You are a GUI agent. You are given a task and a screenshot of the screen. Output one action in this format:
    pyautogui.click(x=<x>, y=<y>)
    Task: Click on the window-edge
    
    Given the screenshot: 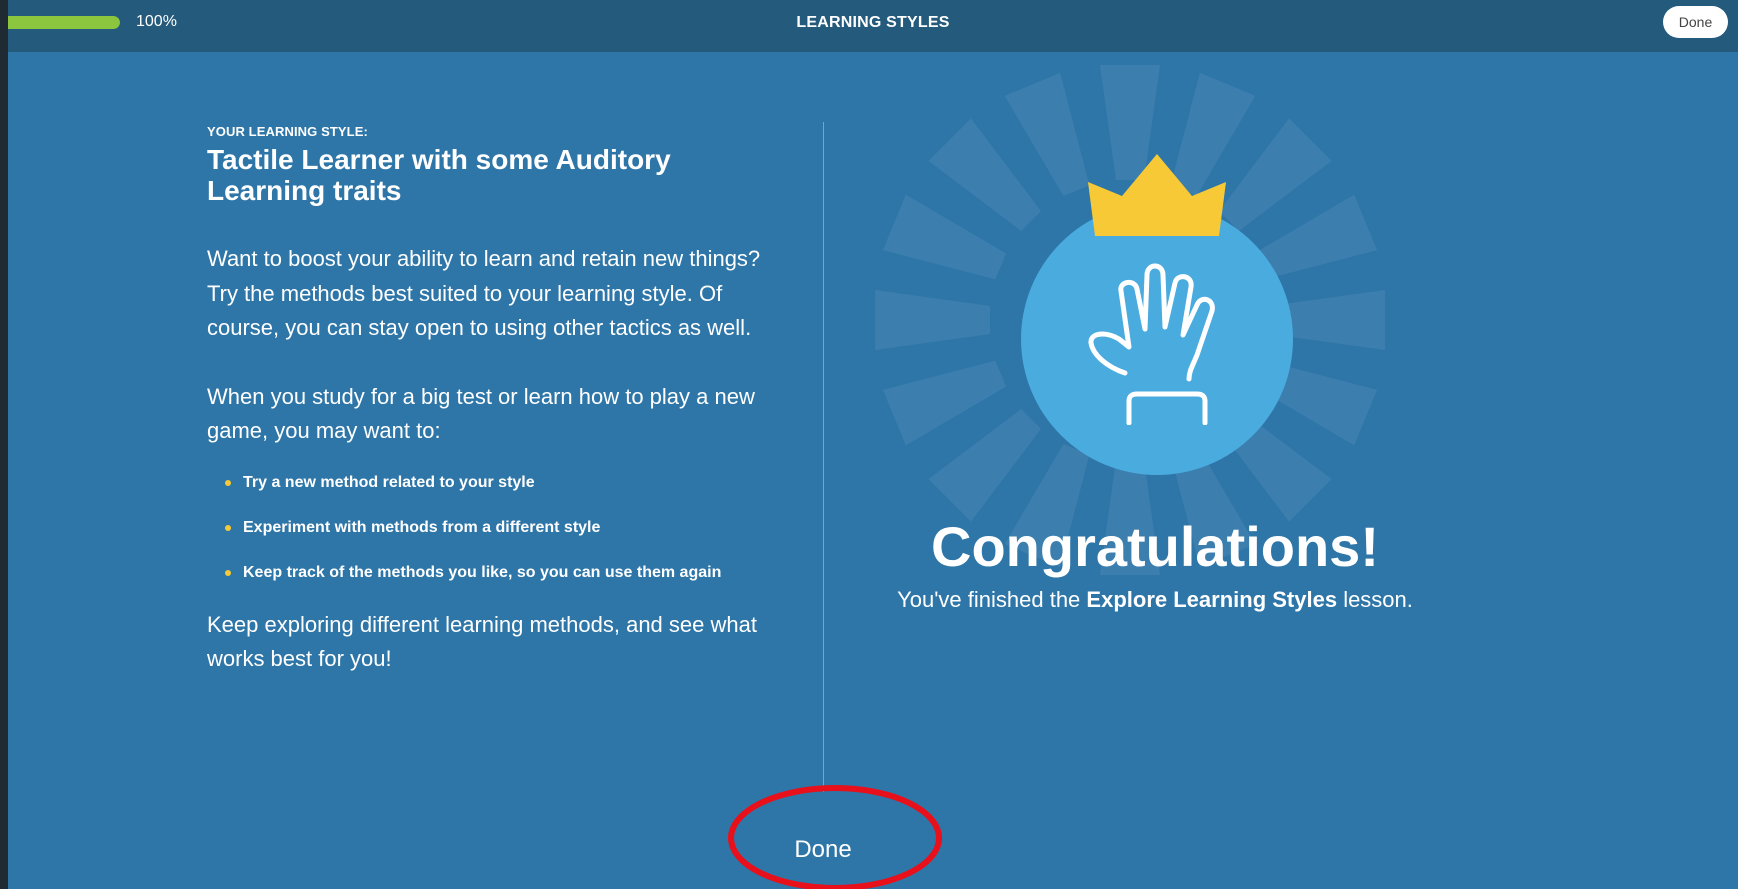 What is the action you would take?
    pyautogui.click(x=4, y=444)
    